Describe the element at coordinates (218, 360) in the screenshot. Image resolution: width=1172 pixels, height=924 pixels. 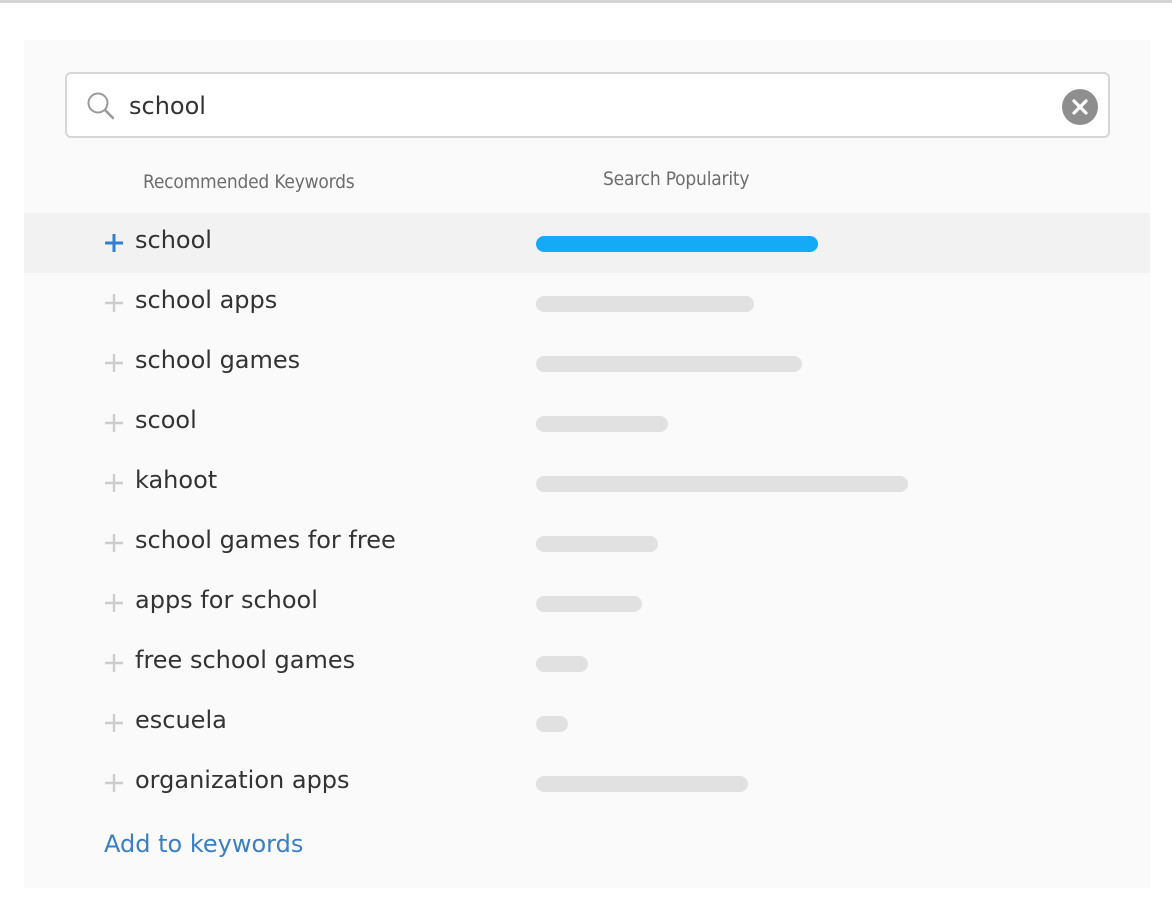
I see `keyword-label: school games` at that location.